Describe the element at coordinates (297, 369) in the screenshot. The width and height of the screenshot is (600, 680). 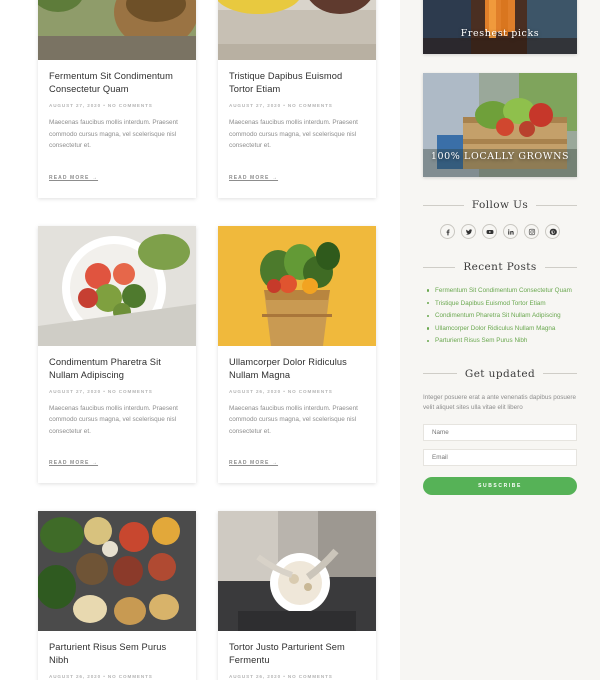
I see `post-title: Ullamcorper Dolor Ridiculus Nullam Magna` at that location.